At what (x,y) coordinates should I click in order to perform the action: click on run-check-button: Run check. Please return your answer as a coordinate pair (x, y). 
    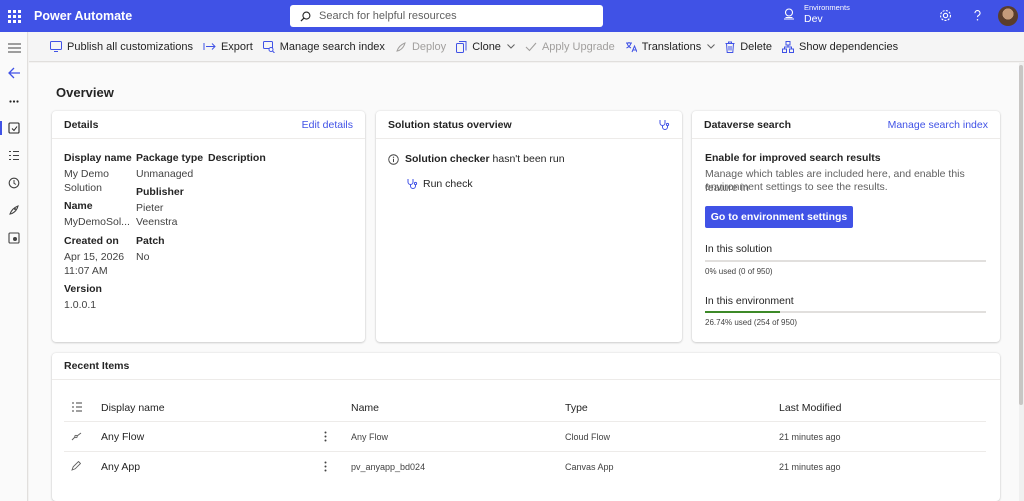
    Looking at the image, I should click on (439, 184).